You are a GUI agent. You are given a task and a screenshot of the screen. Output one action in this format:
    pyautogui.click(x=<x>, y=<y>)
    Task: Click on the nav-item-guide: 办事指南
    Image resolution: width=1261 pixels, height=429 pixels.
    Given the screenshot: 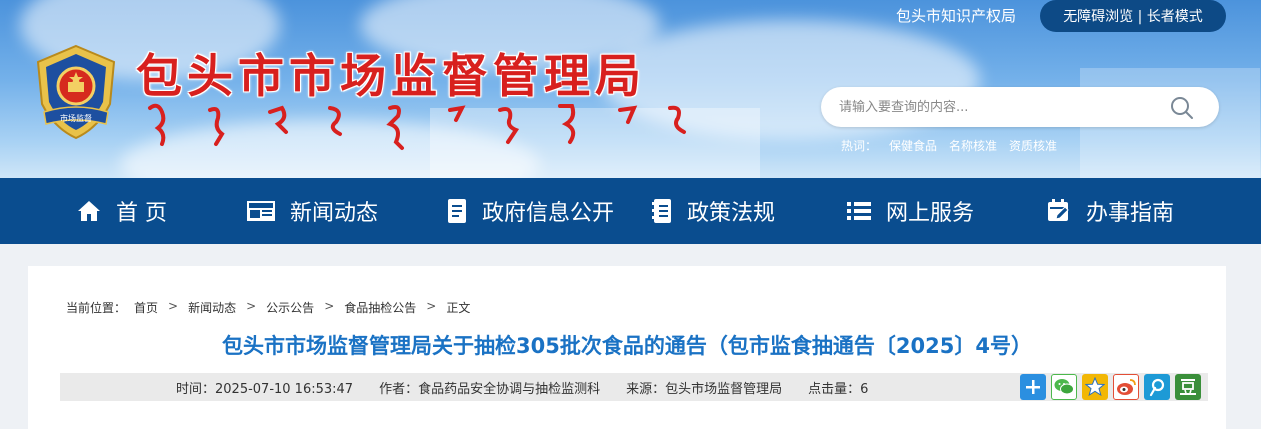 What is the action you would take?
    pyautogui.click(x=1110, y=211)
    